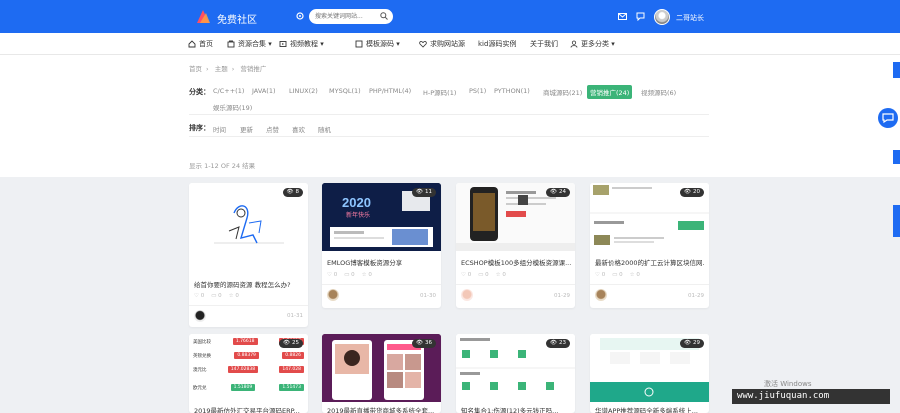 This screenshot has height=413, width=900. I want to click on mail-icon, so click(622, 16).